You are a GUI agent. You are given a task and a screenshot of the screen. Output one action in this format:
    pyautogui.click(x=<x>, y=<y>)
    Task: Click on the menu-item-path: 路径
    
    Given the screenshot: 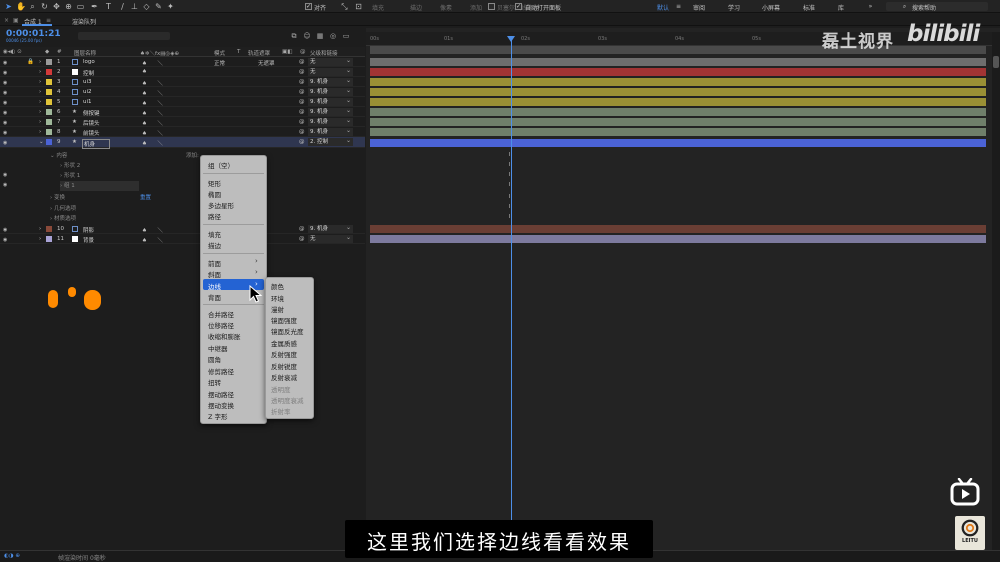 What is the action you would take?
    pyautogui.click(x=214, y=216)
    